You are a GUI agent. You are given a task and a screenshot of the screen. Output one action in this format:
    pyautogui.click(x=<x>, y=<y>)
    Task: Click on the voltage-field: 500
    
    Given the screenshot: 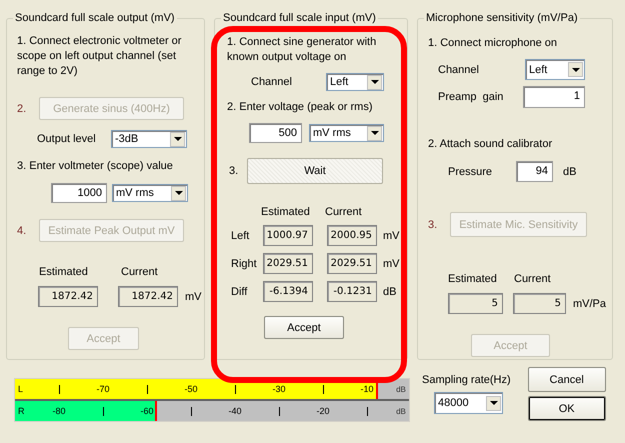 What is the action you would take?
    pyautogui.click(x=275, y=133)
    